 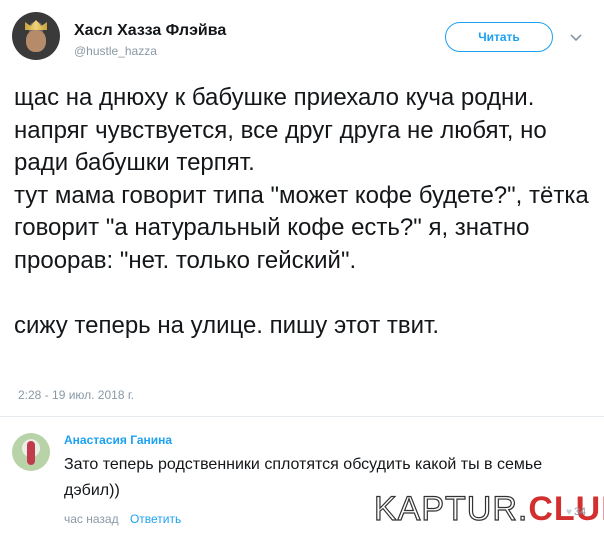 I want to click on tweet-header: Хасл Хазза Флэйва @hustle_hazza Читать, so click(x=302, y=38).